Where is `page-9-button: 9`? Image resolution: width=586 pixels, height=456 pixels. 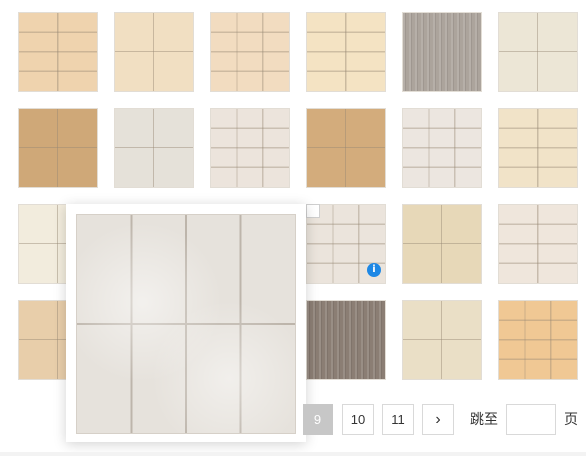
page-9-button: 9 is located at coordinates (318, 419).